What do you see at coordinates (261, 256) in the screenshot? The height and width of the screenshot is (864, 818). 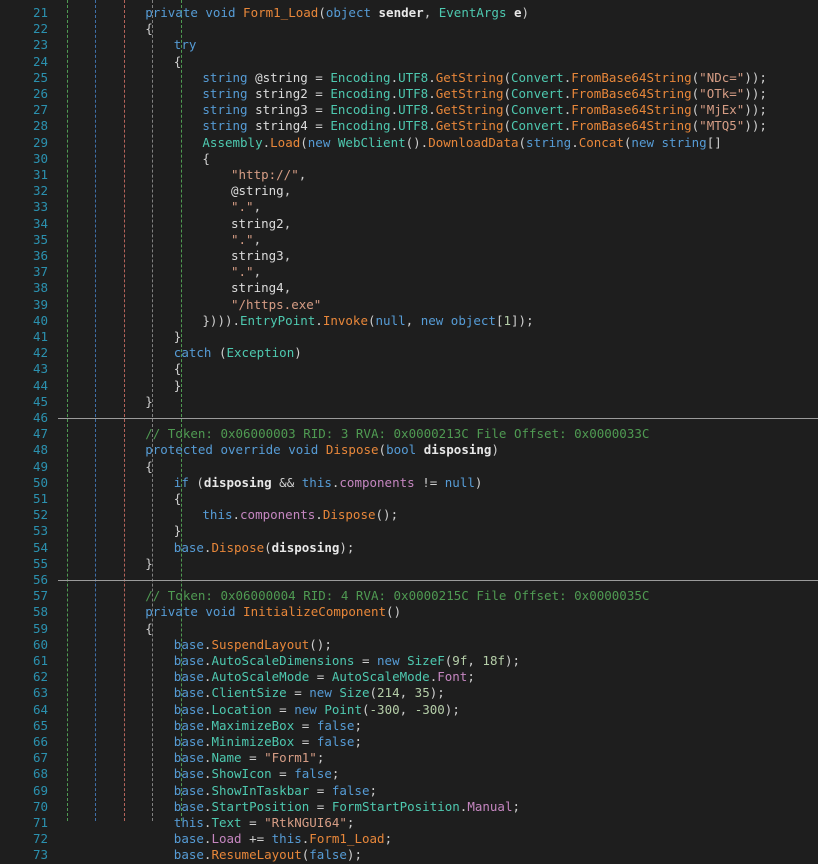 I see `code-line: string3,` at bounding box center [261, 256].